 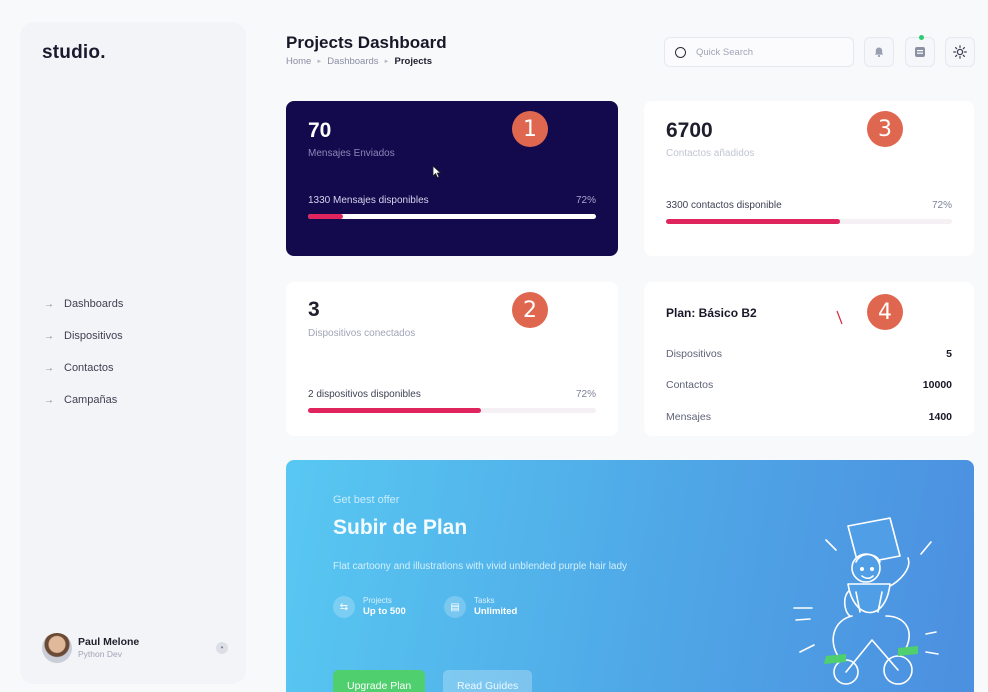 I want to click on bell-icon, so click(x=879, y=52).